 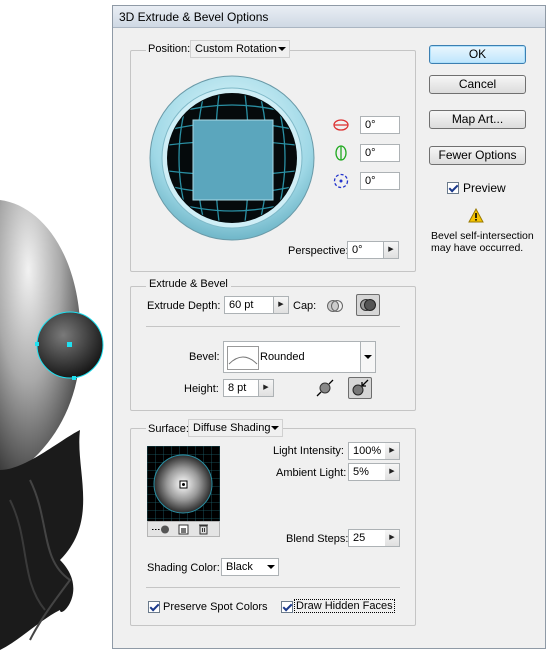 What do you see at coordinates (169, 49) in the screenshot?
I see `position-label: Position:` at bounding box center [169, 49].